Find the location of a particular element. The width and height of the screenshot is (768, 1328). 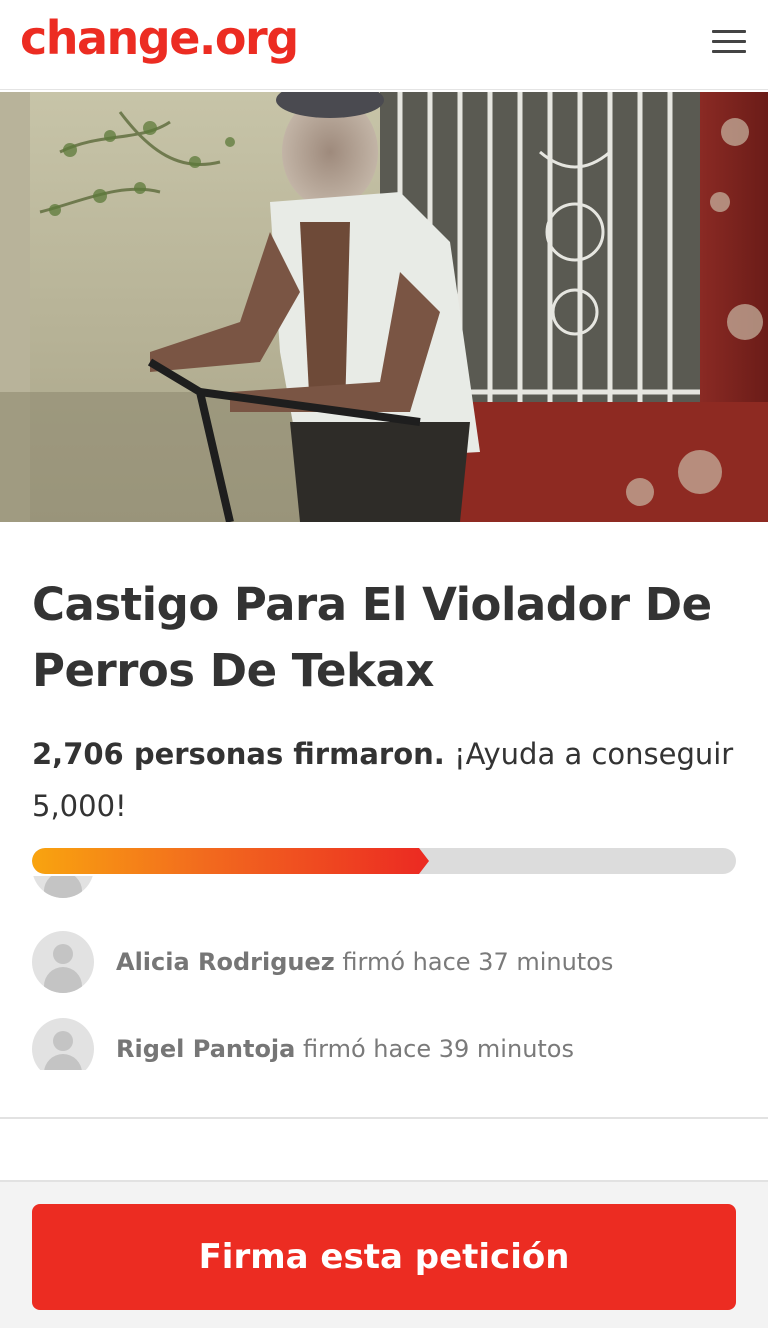

signature-progress-bar is located at coordinates (384, 861).